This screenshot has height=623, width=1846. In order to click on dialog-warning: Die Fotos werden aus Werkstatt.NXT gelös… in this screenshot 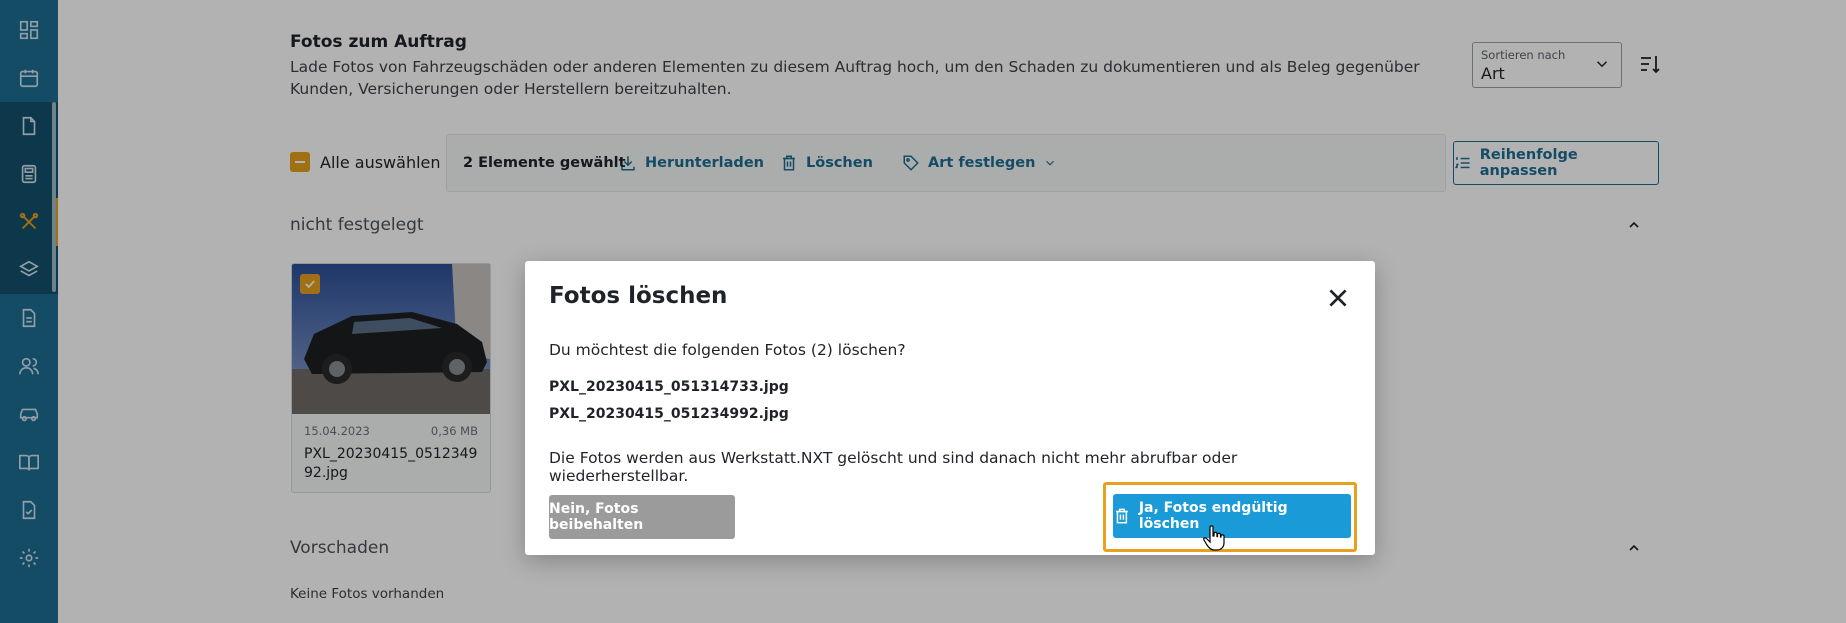, I will do `click(893, 467)`.